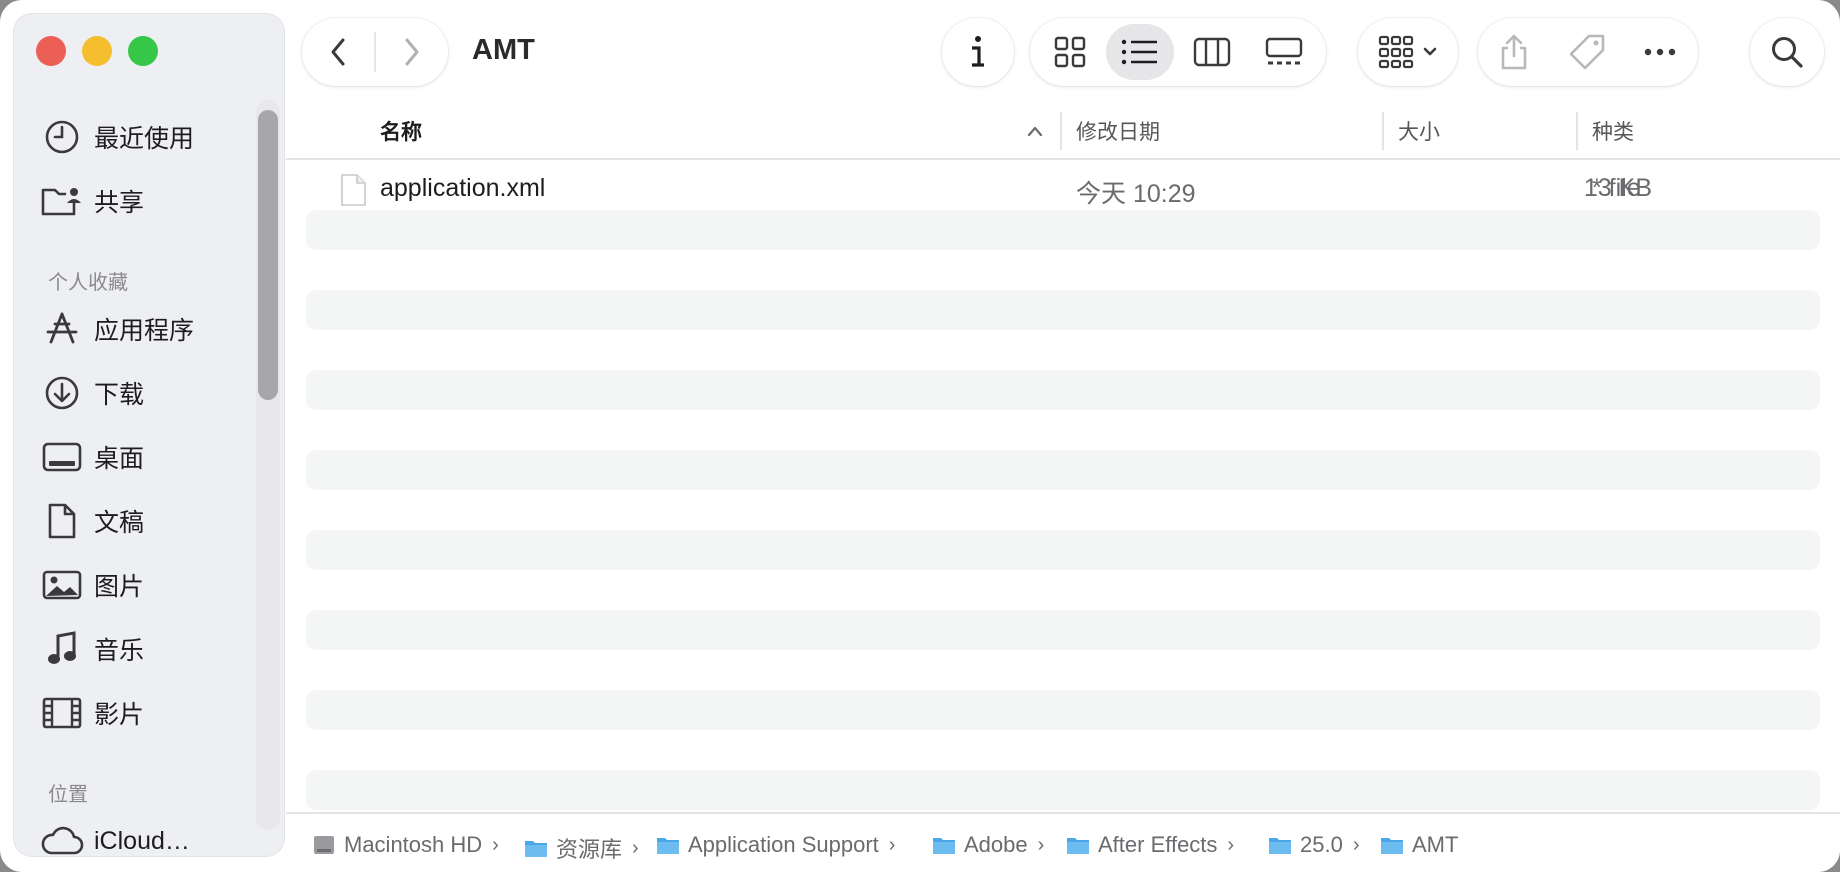  Describe the element at coordinates (1396, 52) in the screenshot. I see `group-grid-icon` at that location.